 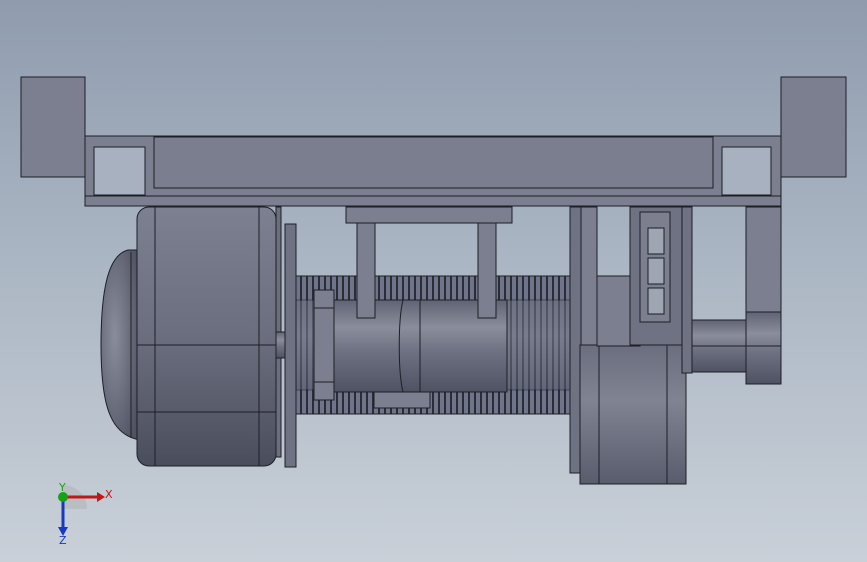 What do you see at coordinates (62, 487) in the screenshot?
I see `y-axis-label: Y` at bounding box center [62, 487].